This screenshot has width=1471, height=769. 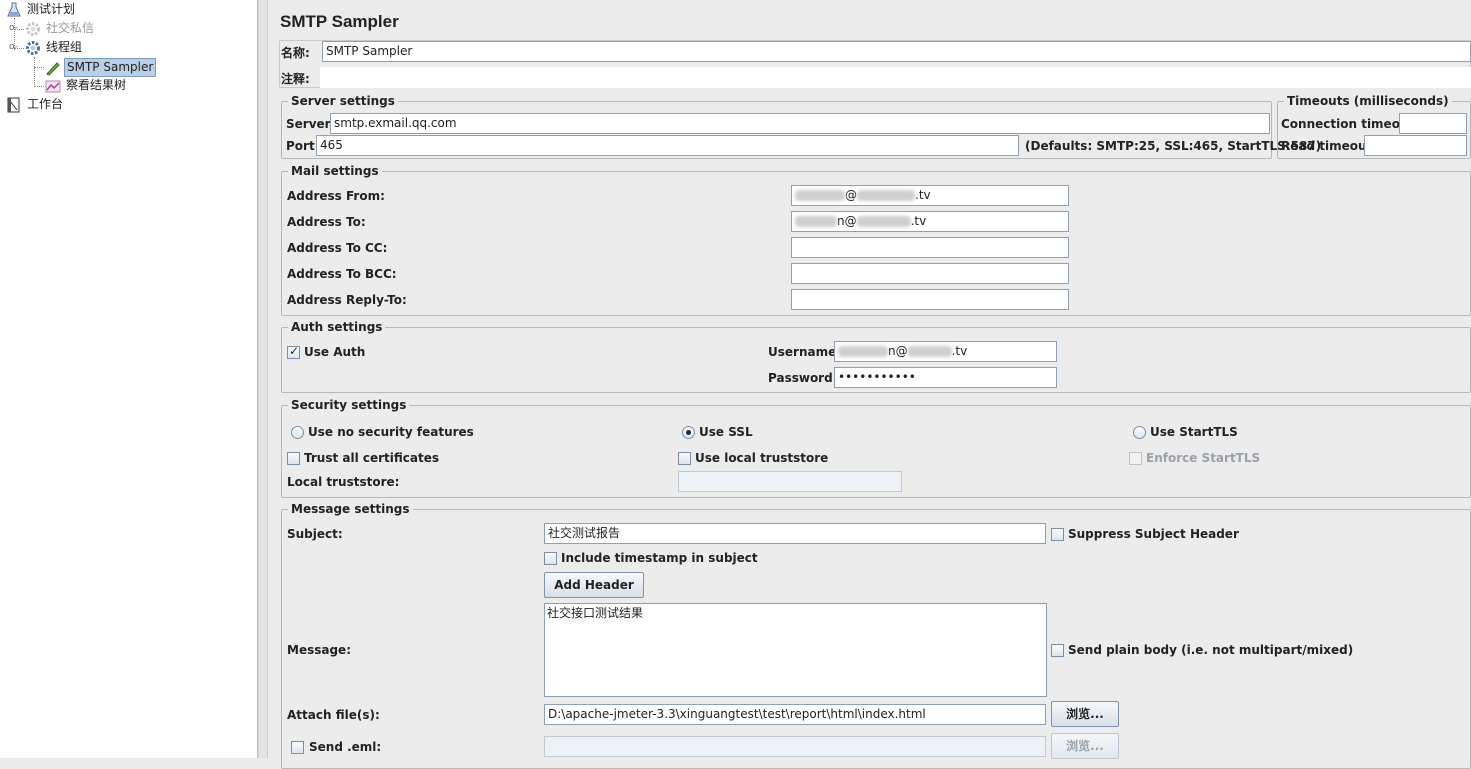 I want to click on workbench-icon, so click(x=14, y=105).